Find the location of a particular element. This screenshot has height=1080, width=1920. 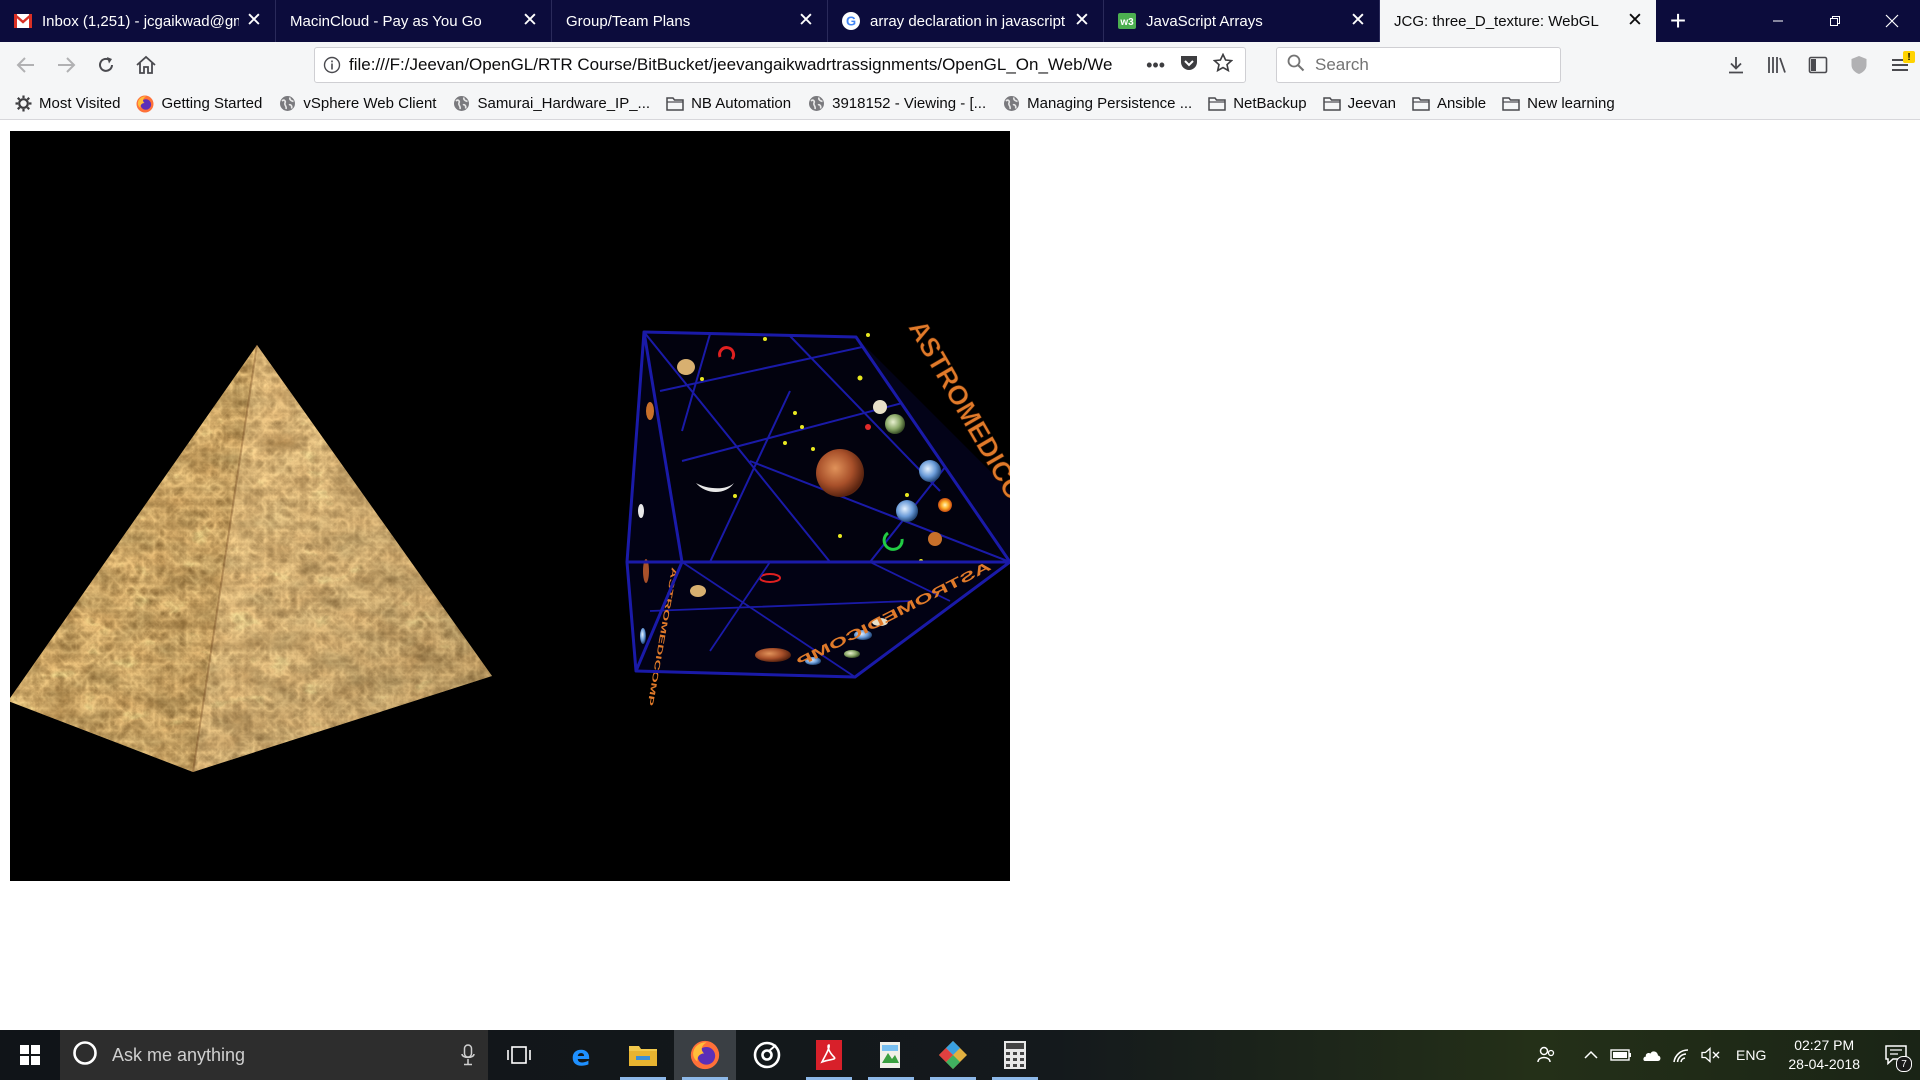

start-button is located at coordinates (30, 1055).